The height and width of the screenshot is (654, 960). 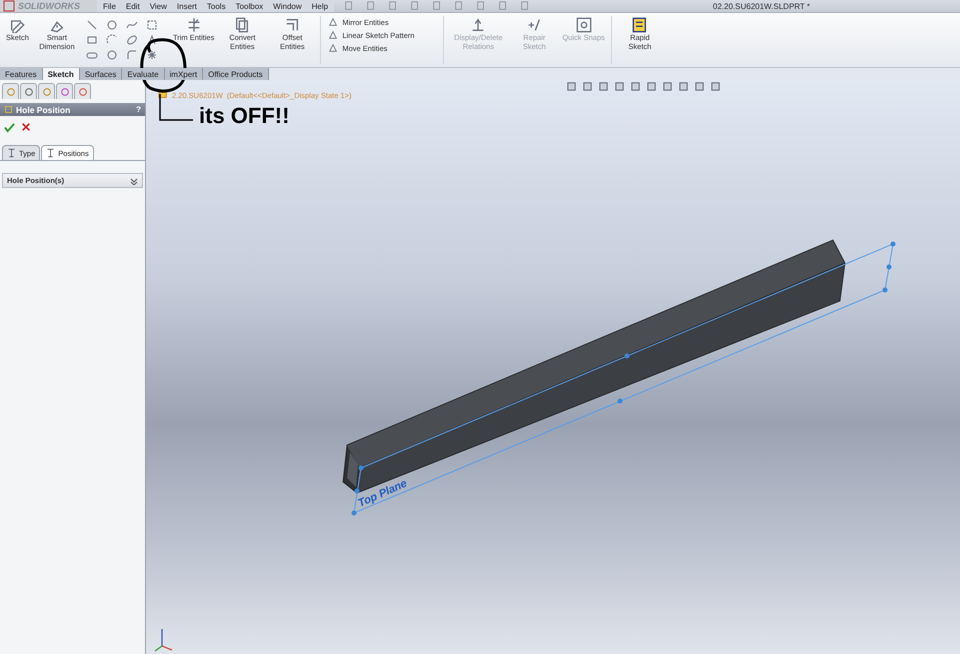 What do you see at coordinates (184, 74) in the screenshot?
I see `command-tab: imXpert` at bounding box center [184, 74].